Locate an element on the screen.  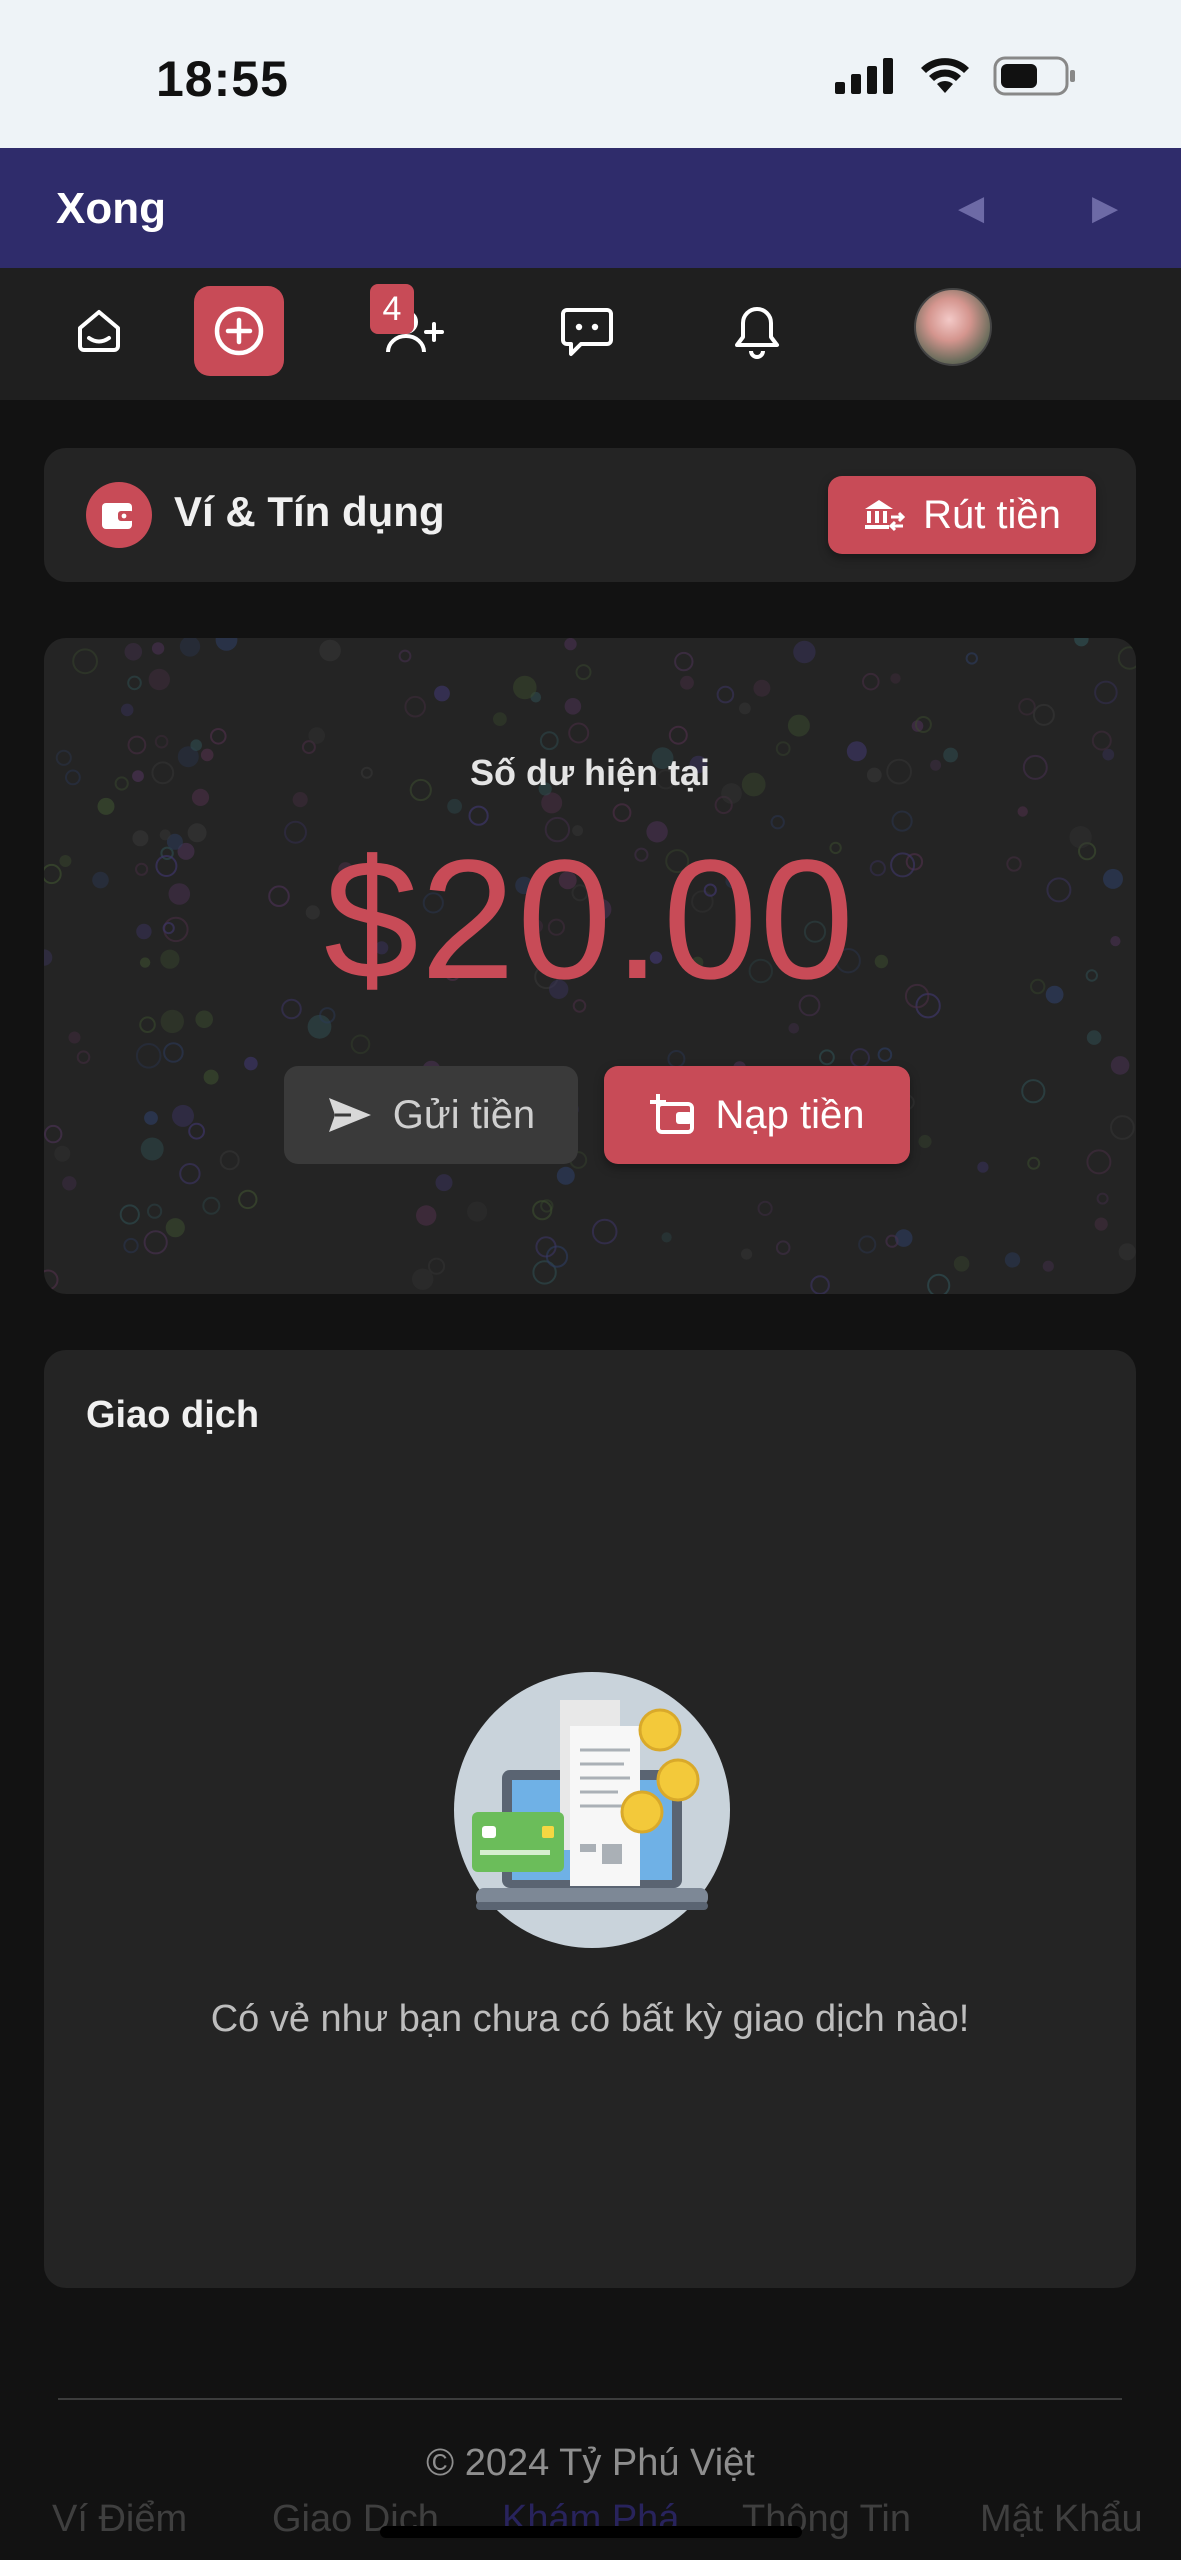
transactions-title: Giao dịch is located at coordinates (173, 1415).